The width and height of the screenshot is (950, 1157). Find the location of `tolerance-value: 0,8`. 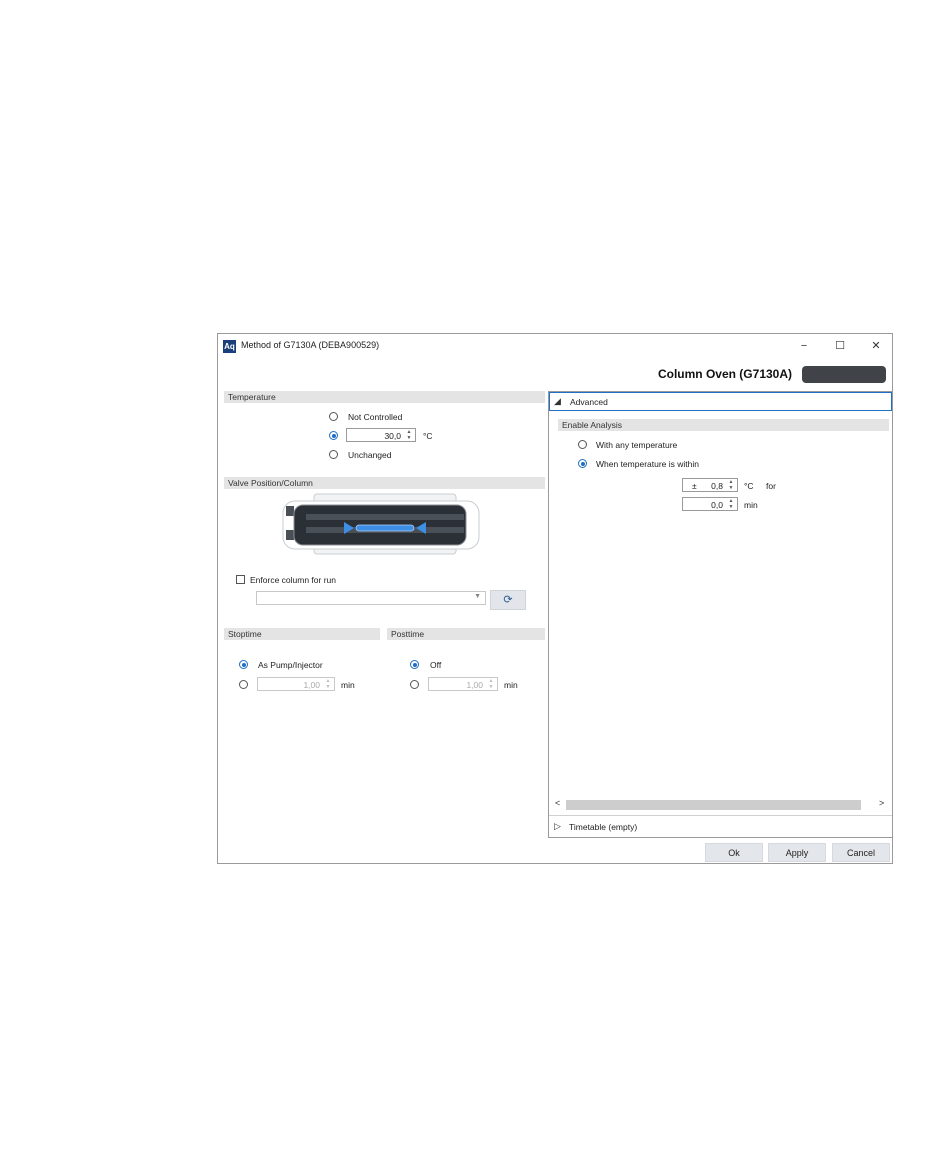

tolerance-value: 0,8 is located at coordinates (717, 486).